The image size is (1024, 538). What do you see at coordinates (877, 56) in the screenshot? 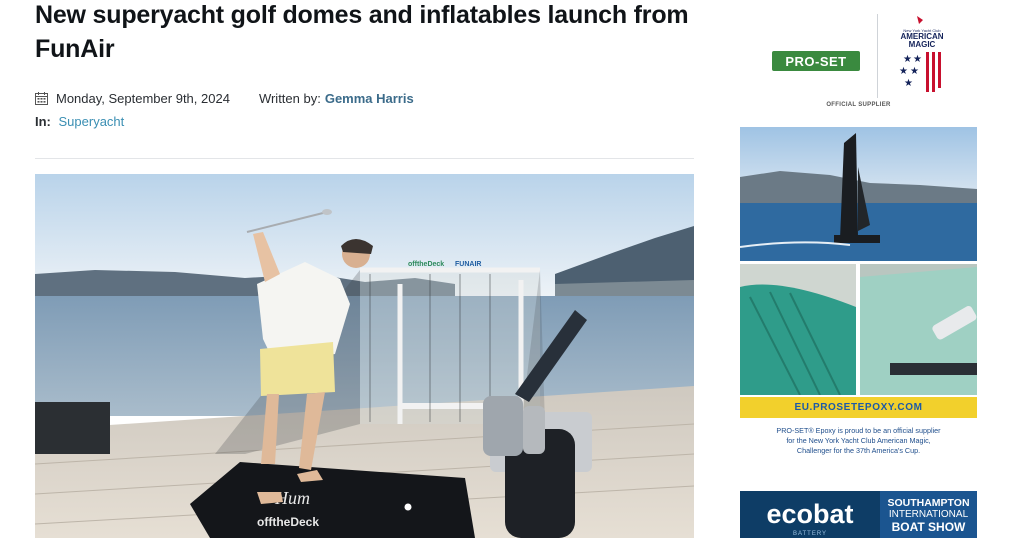
I see `ad-divider` at bounding box center [877, 56].